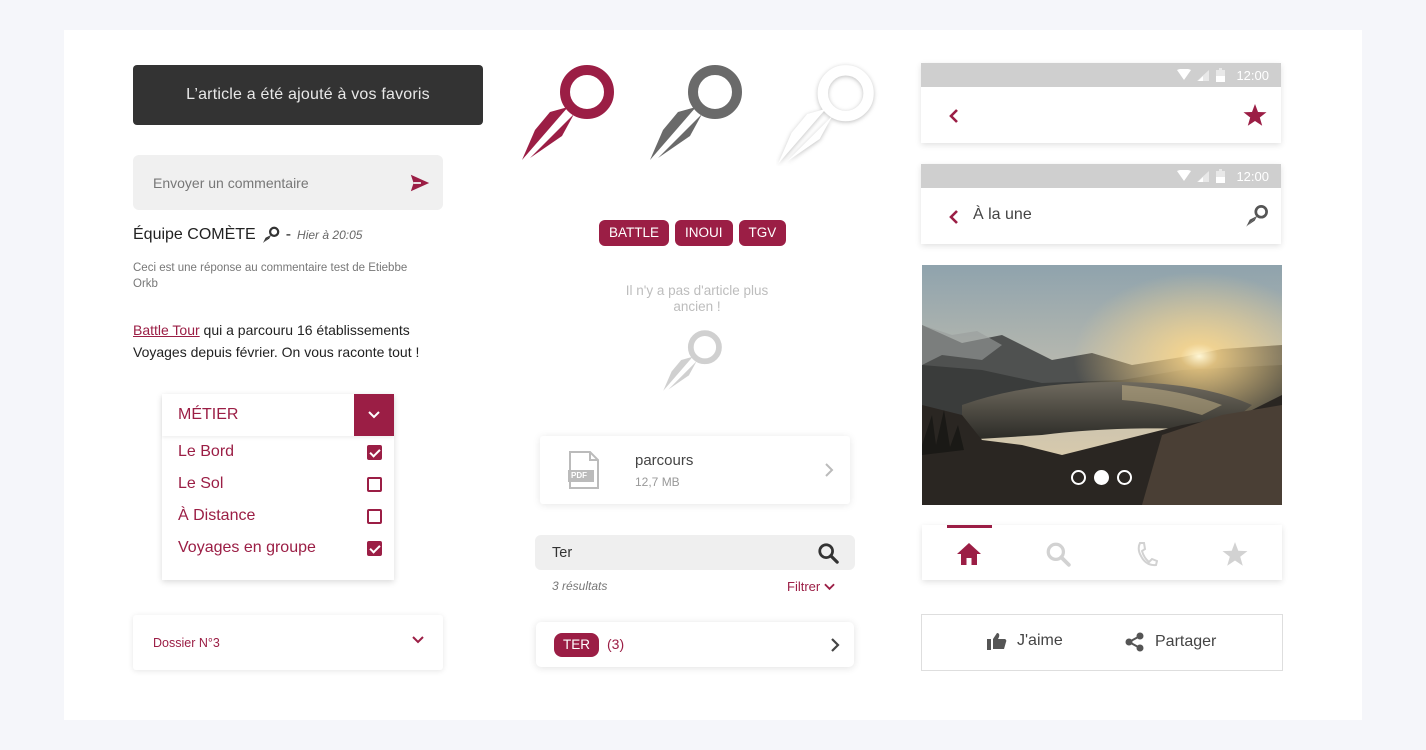  Describe the element at coordinates (166, 330) in the screenshot. I see `news-link: Battle Tour` at that location.